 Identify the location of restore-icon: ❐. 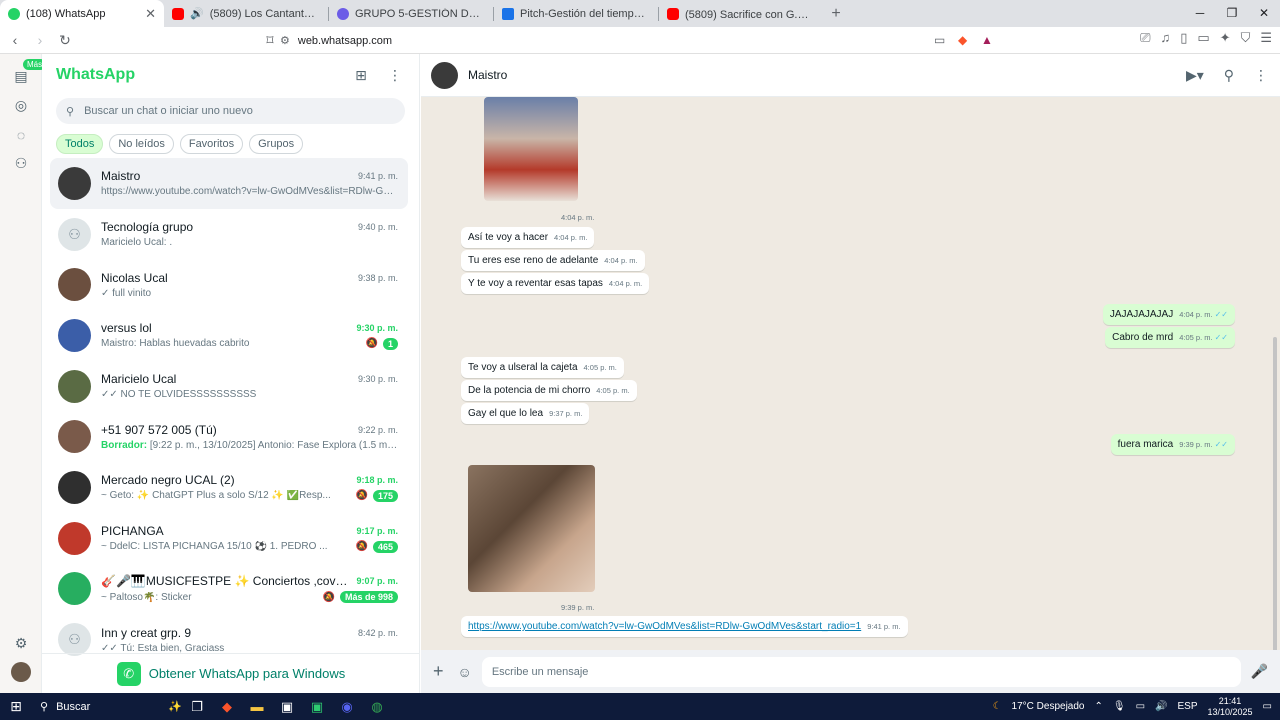
(1232, 13).